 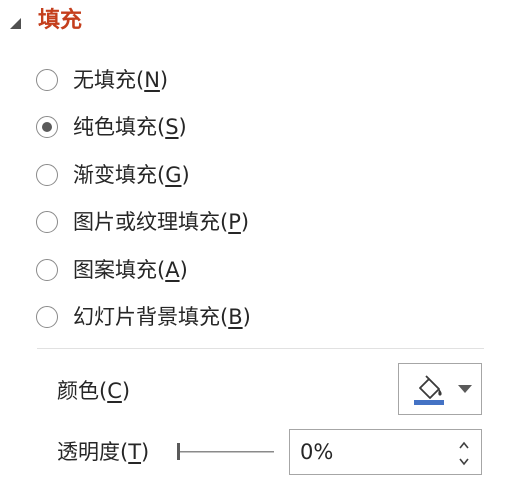 What do you see at coordinates (114, 391) in the screenshot?
I see `accelerator-key: C` at bounding box center [114, 391].